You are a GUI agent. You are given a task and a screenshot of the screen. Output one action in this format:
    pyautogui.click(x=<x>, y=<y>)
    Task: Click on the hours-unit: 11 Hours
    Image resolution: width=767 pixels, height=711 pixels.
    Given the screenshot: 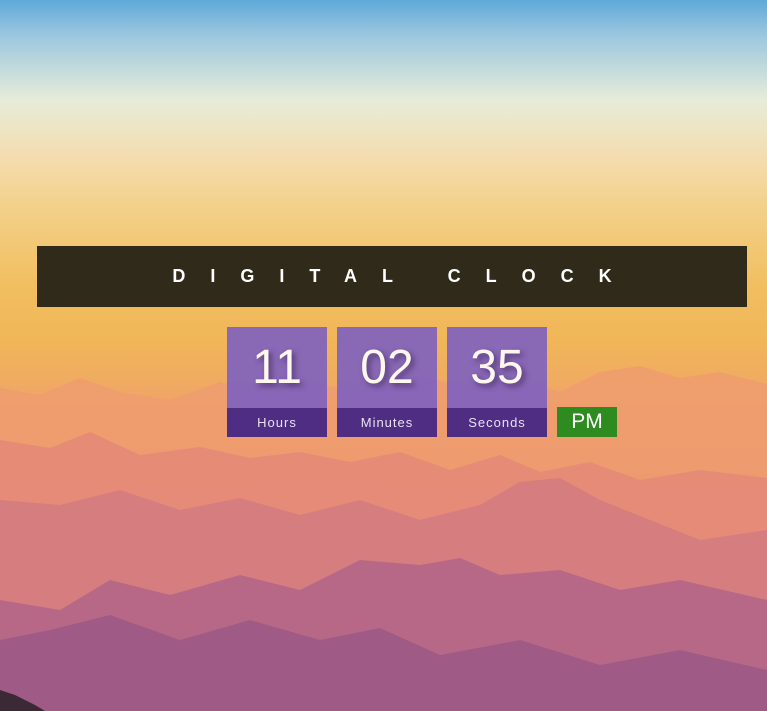 What is the action you would take?
    pyautogui.click(x=277, y=382)
    